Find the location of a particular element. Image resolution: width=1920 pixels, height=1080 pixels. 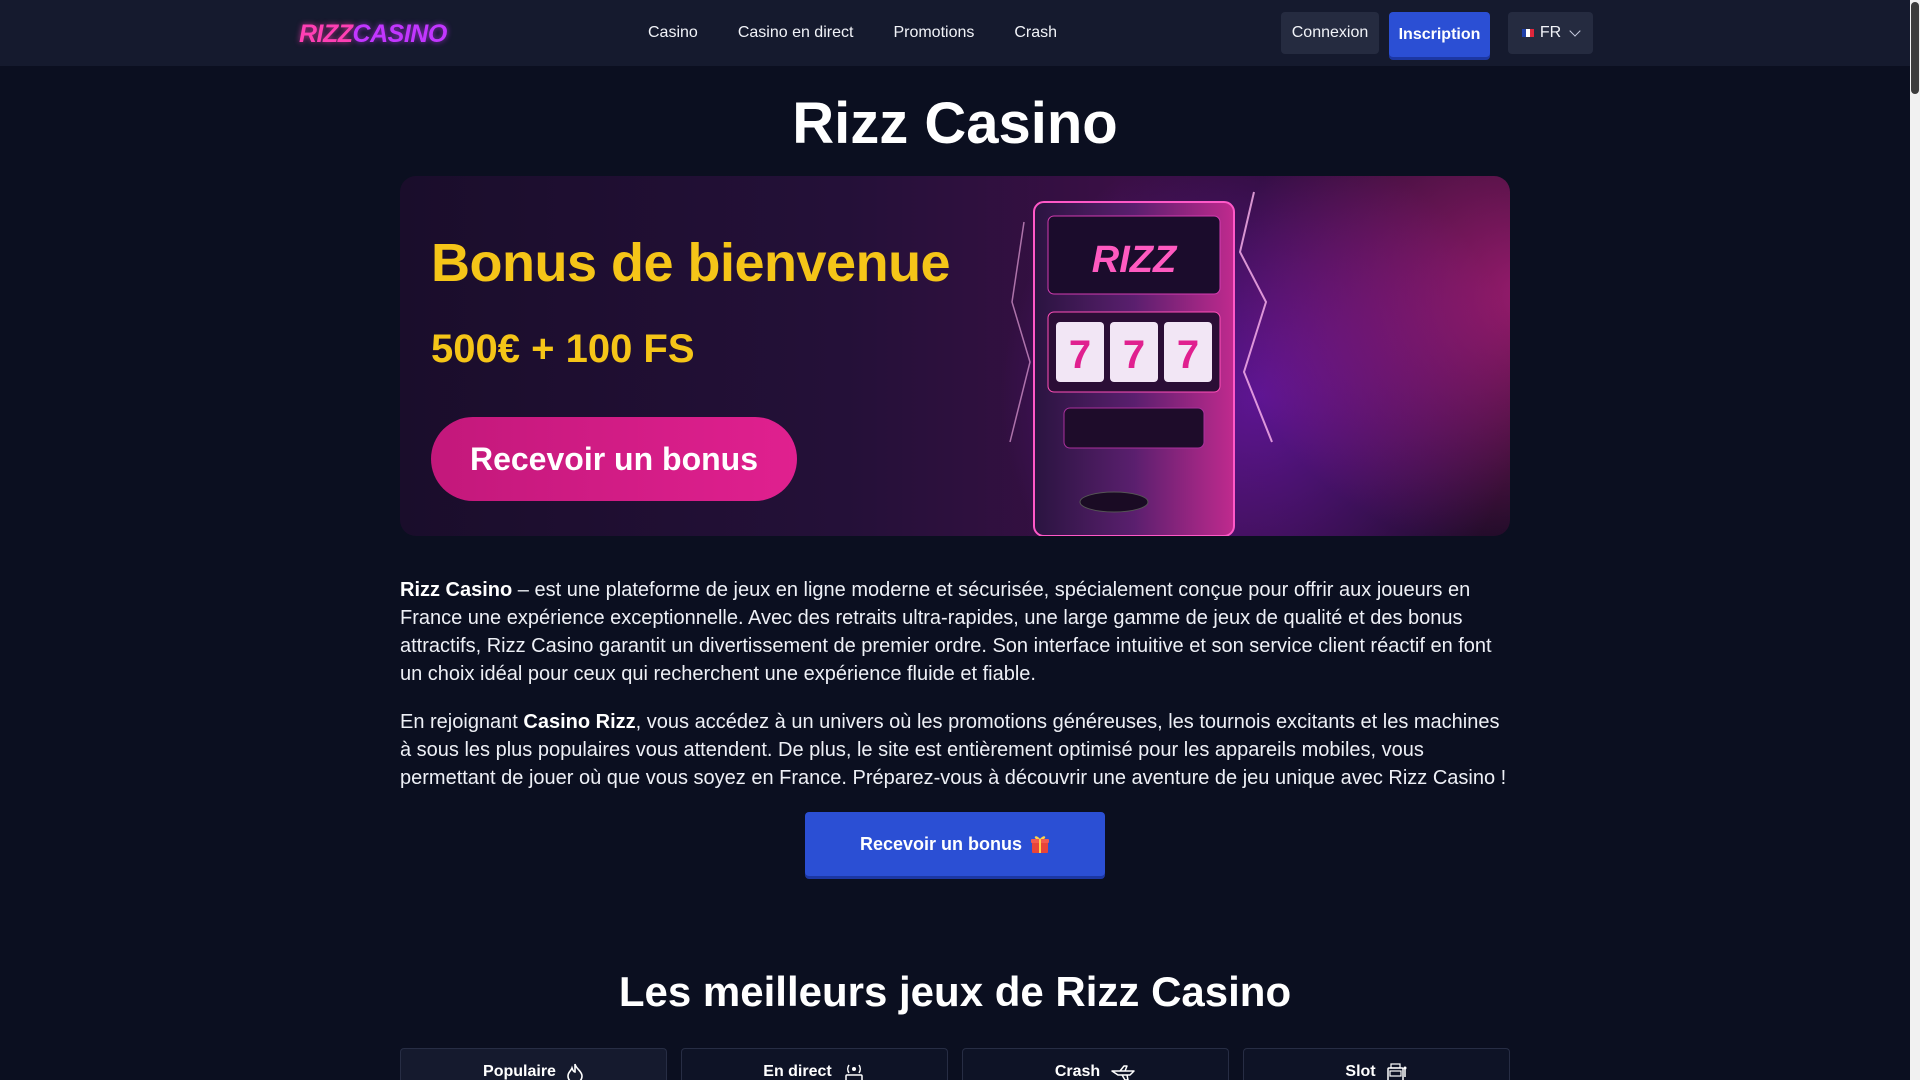

signup-button: Inscription is located at coordinates (1439, 34).